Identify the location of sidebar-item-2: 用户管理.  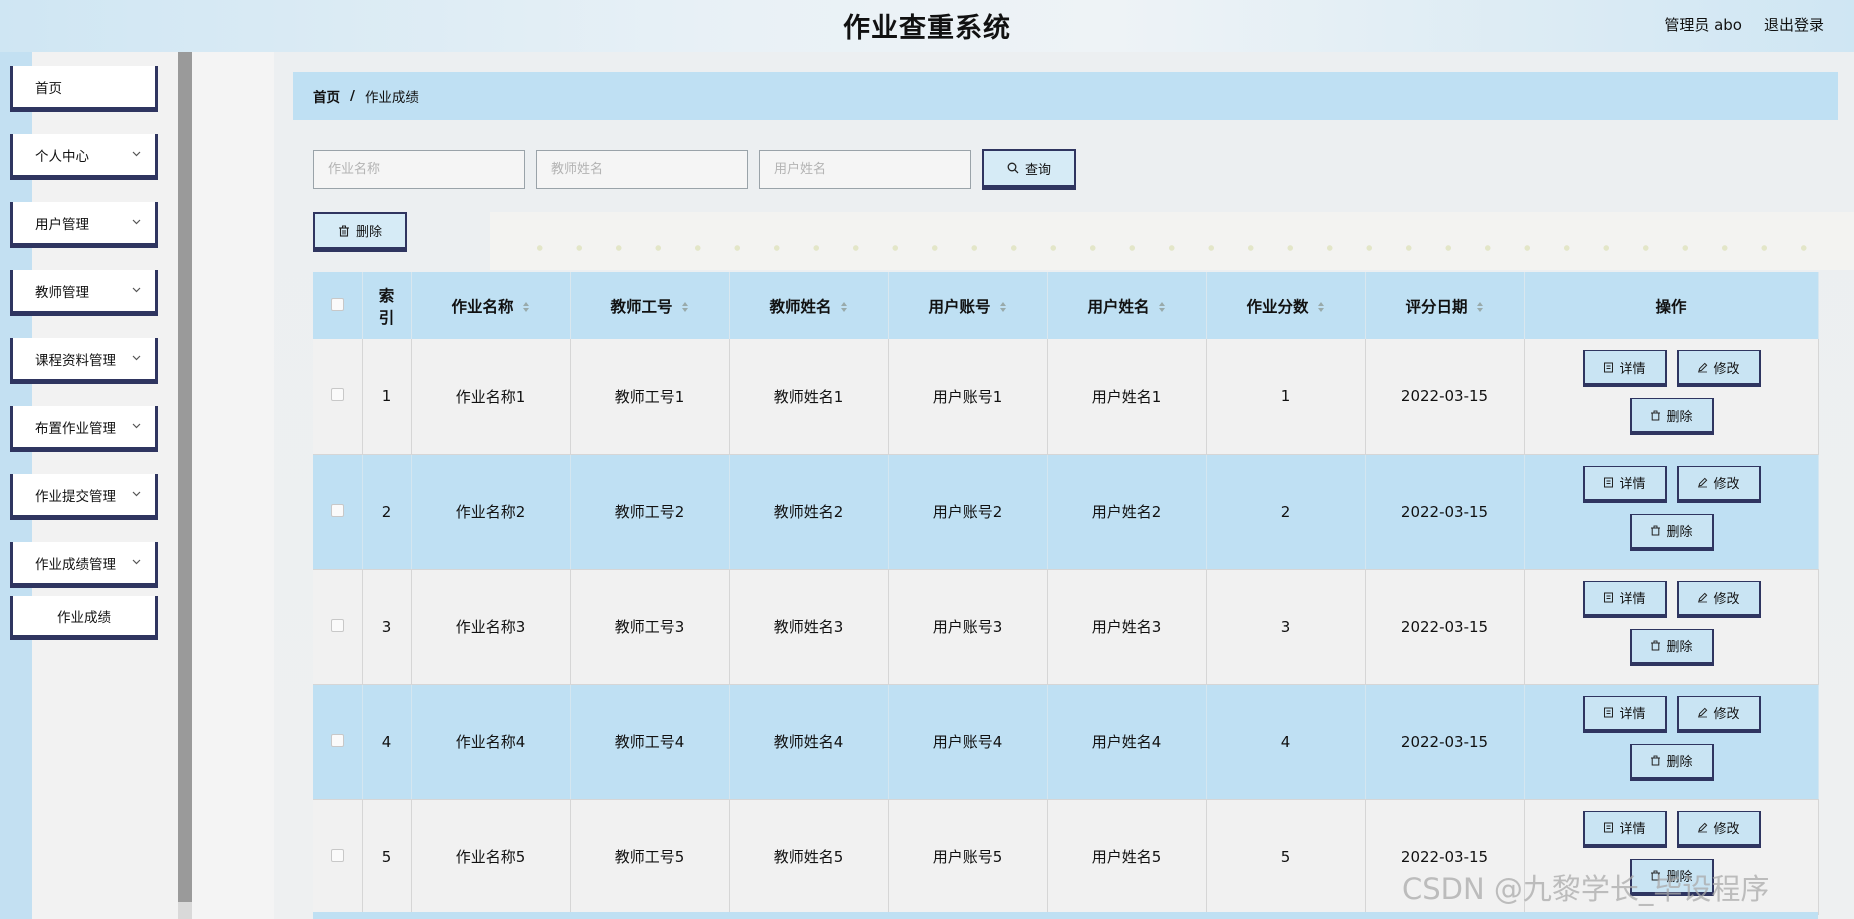
(84, 225).